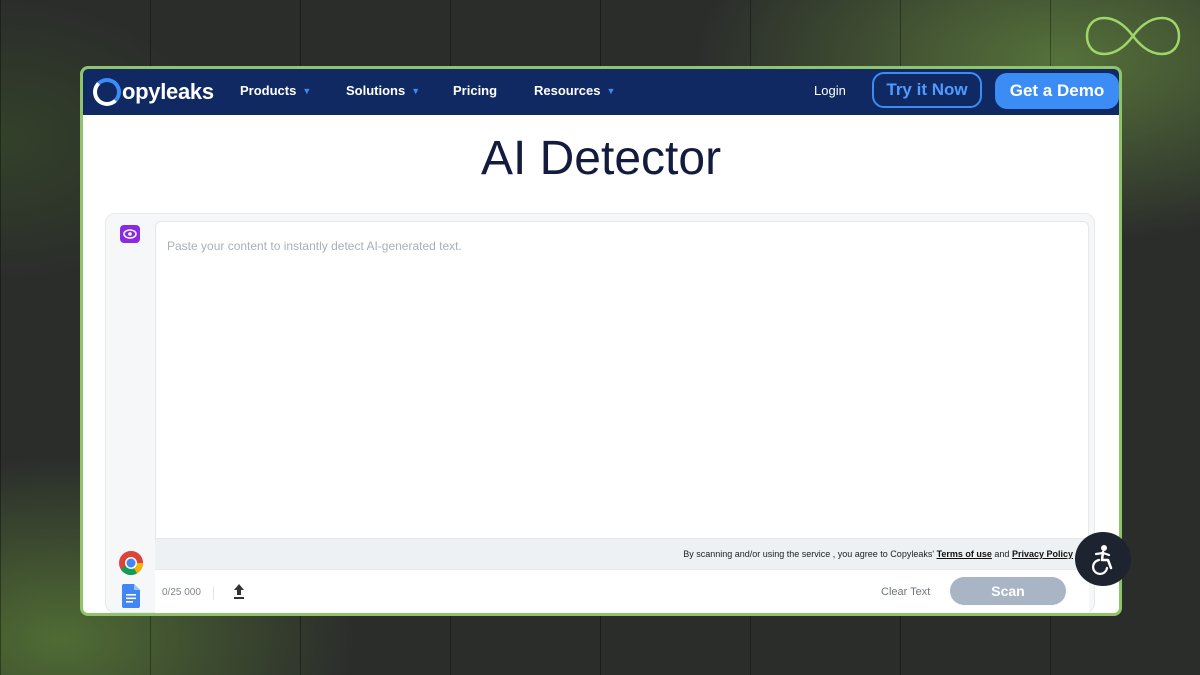  I want to click on clear-text-button: Clear Text, so click(905, 592).